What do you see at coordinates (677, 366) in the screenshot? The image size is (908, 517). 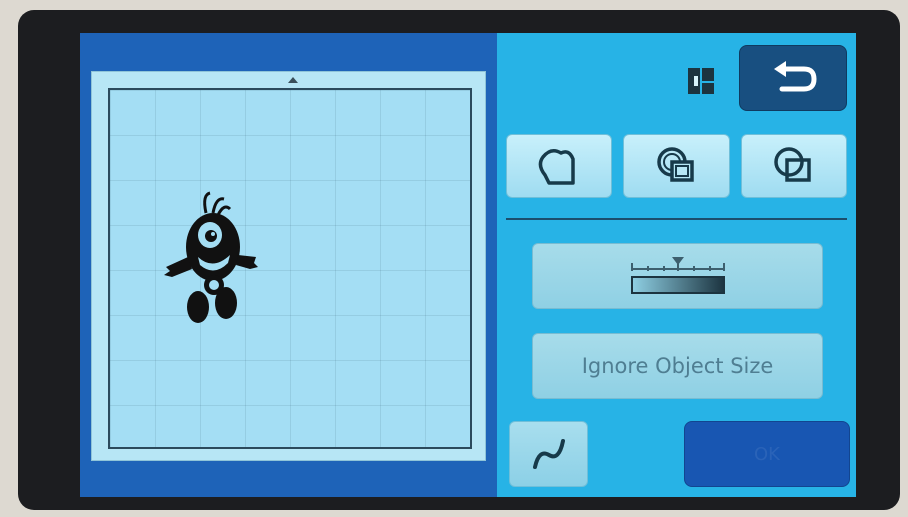 I see `ignore-object-size-button: Ignore Object Size` at bounding box center [677, 366].